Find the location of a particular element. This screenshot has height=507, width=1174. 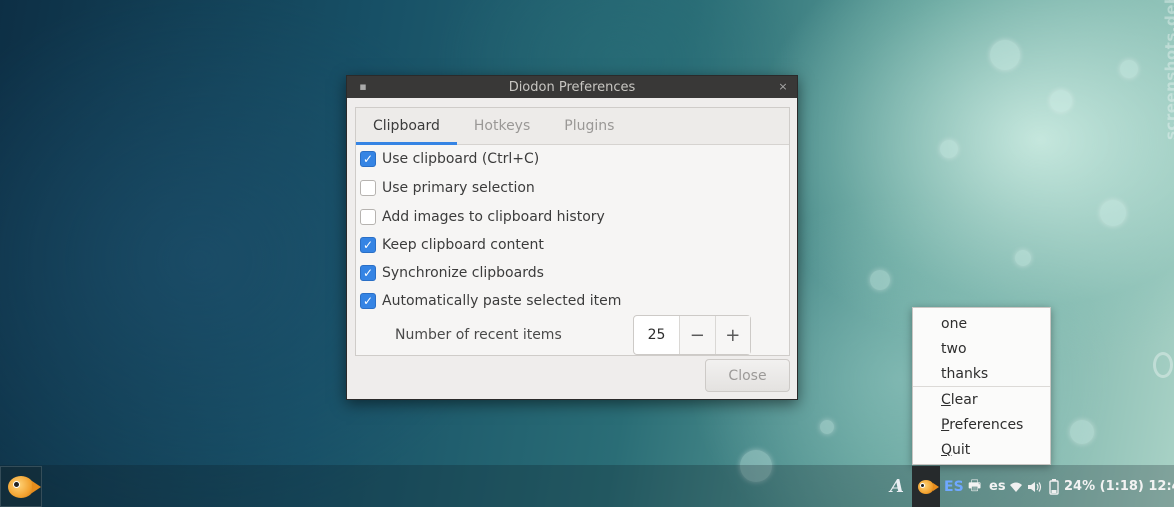

diodon-popup-menu: one two thanks Clear Preferences Quit is located at coordinates (981, 386).